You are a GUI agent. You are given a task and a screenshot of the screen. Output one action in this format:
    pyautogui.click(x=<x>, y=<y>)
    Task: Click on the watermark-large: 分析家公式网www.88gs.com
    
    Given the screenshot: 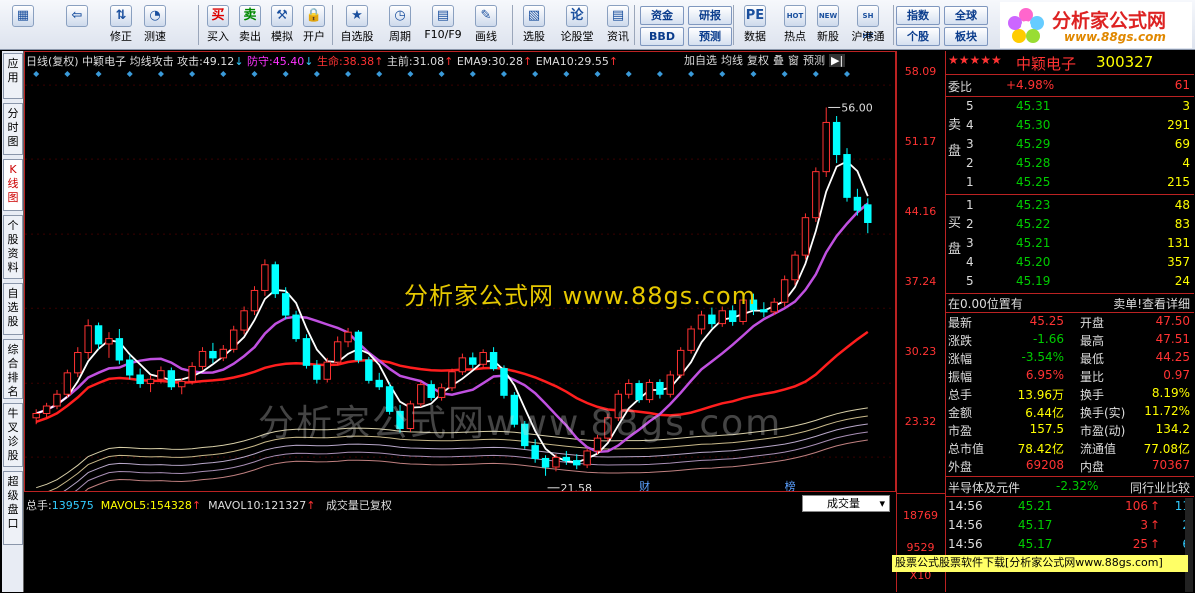 What is the action you would take?
    pyautogui.click(x=520, y=423)
    